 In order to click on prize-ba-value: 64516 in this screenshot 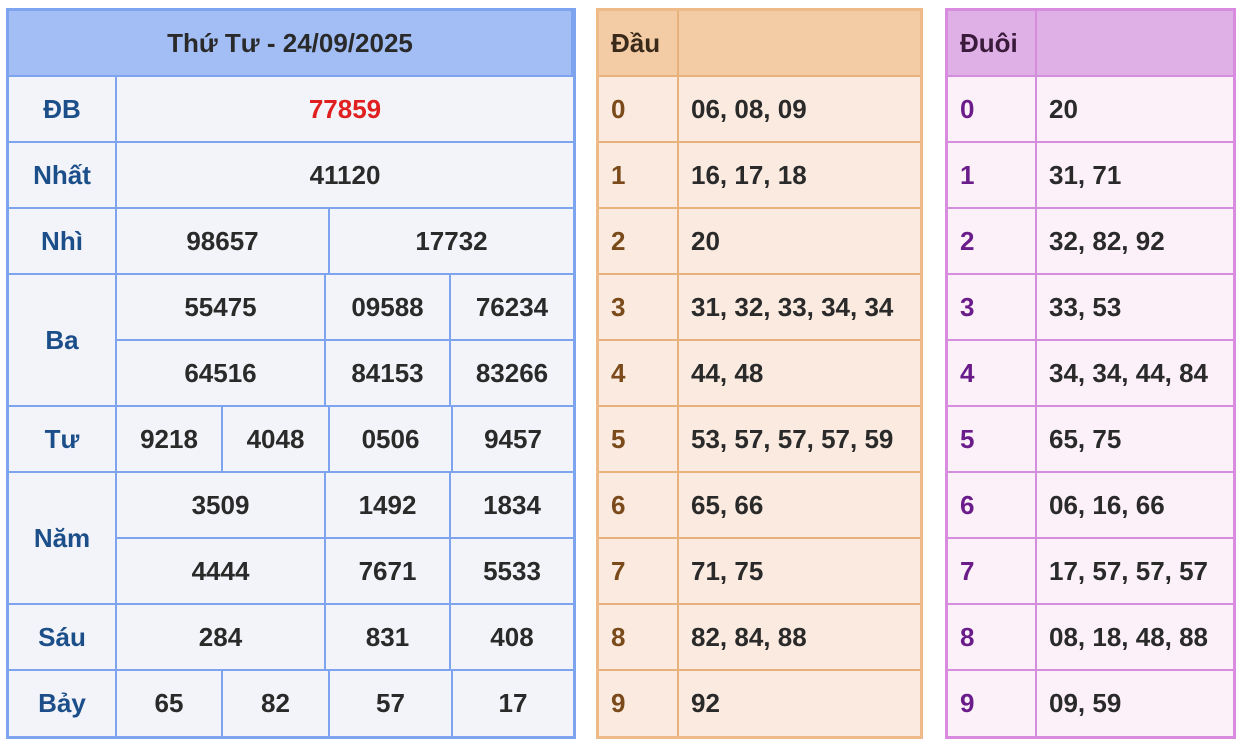, I will do `click(221, 374)`.